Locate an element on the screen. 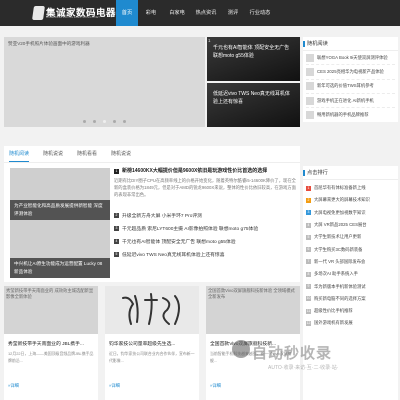 The image size is (400, 400). tile-title: 千元也有AI智能体 顶配安全无广告 联想moto g55体验 is located at coordinates (253, 52).